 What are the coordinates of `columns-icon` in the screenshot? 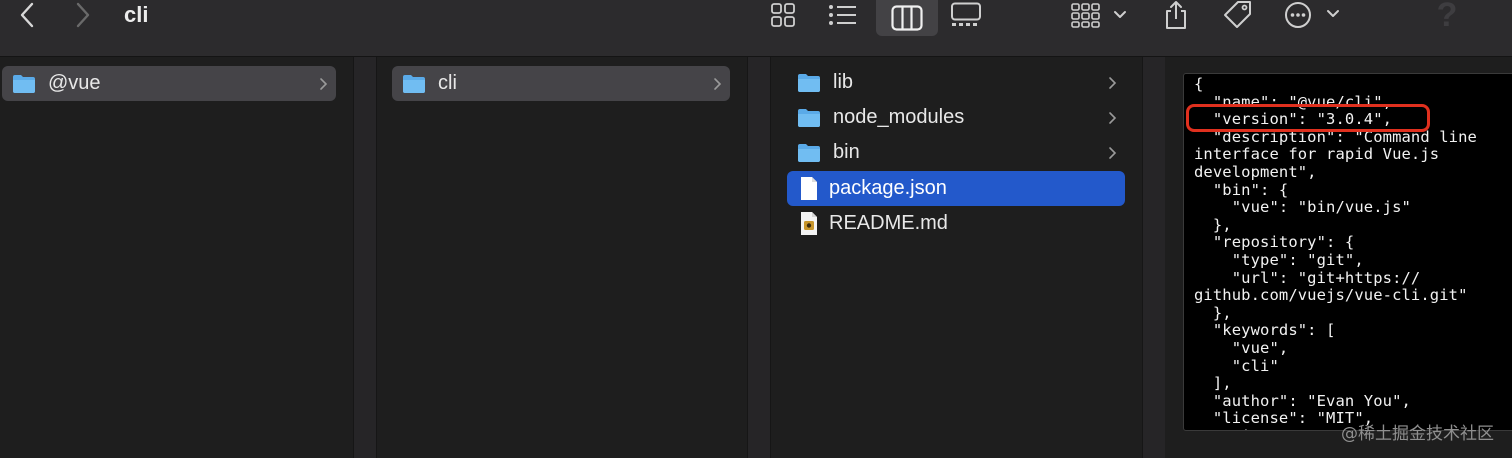 It's located at (907, 18).